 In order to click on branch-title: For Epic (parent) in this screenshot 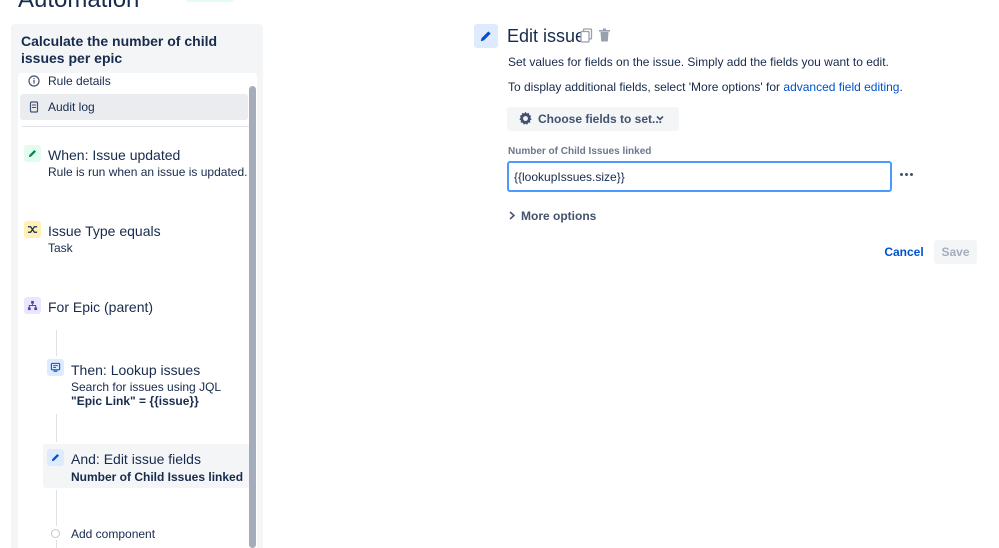, I will do `click(100, 307)`.